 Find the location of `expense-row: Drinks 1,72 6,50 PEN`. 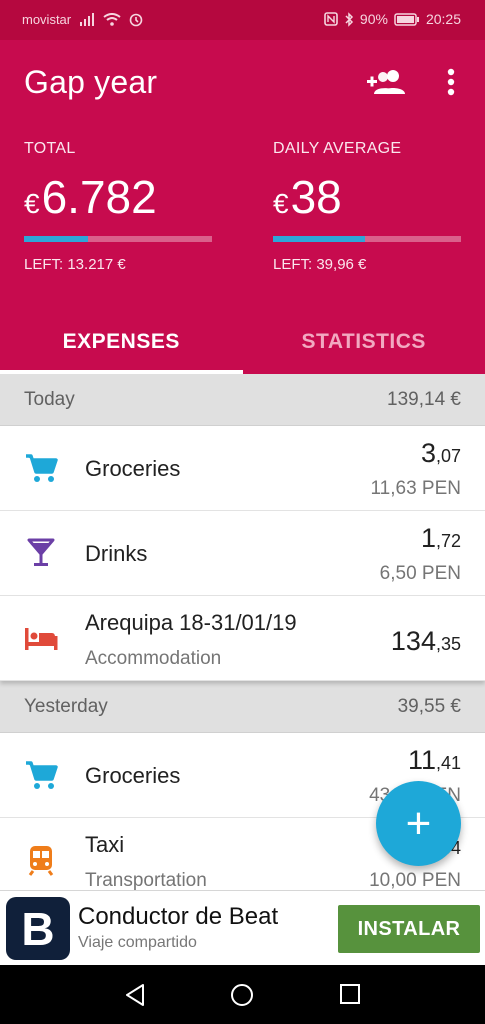

expense-row: Drinks 1,72 6,50 PEN is located at coordinates (242, 553).